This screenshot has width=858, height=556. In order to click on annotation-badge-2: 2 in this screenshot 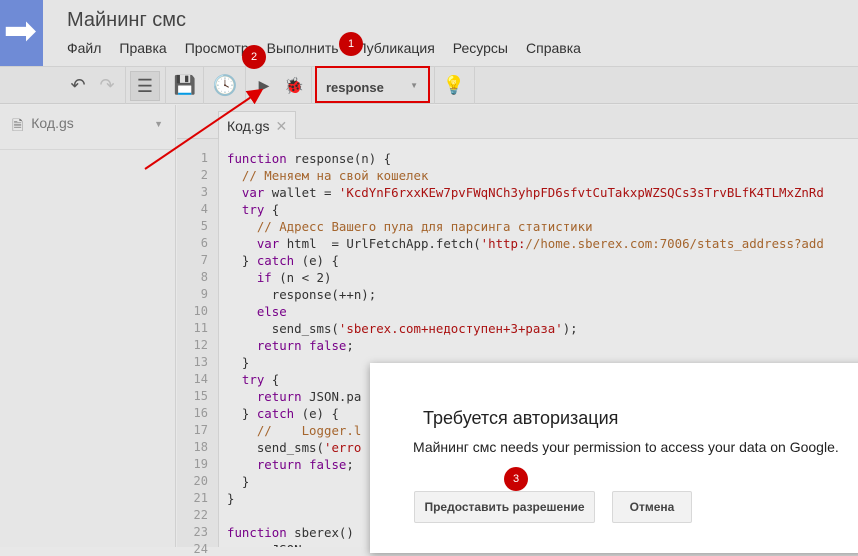, I will do `click(254, 57)`.